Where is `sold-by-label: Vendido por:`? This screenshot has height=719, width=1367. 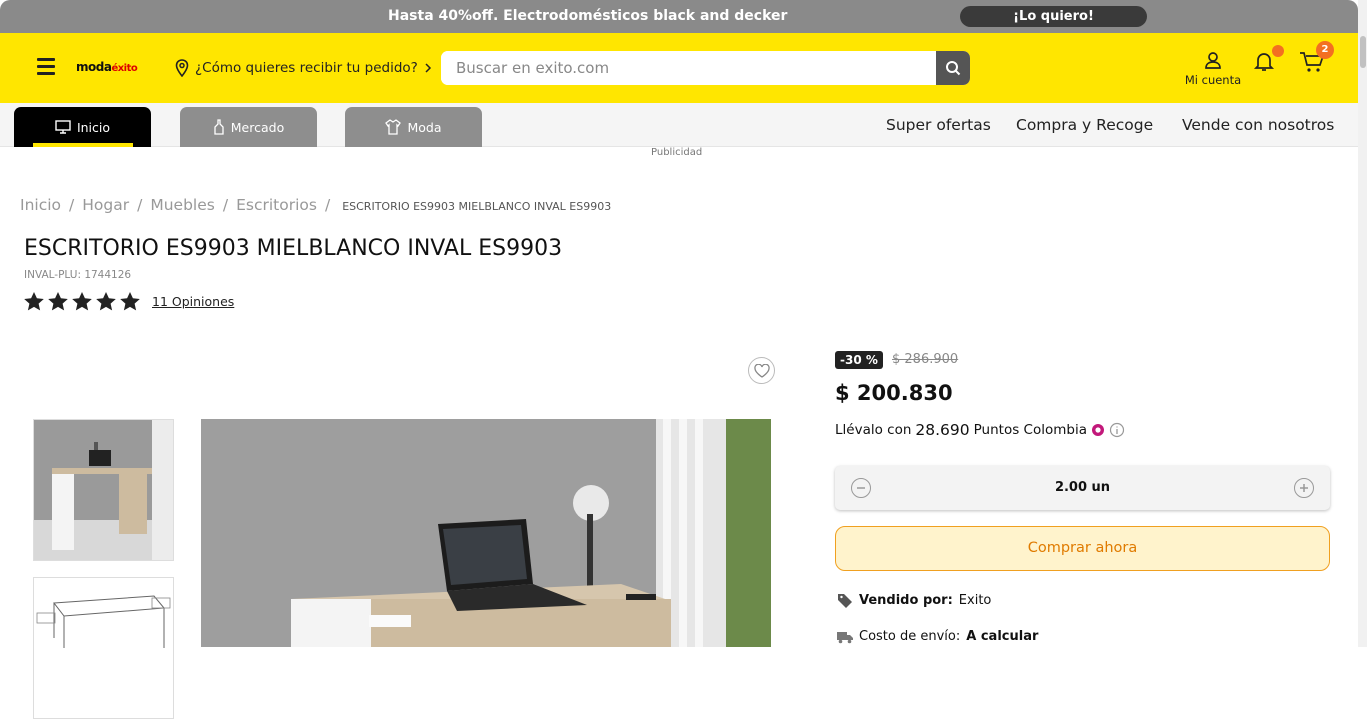 sold-by-label: Vendido por: is located at coordinates (906, 600).